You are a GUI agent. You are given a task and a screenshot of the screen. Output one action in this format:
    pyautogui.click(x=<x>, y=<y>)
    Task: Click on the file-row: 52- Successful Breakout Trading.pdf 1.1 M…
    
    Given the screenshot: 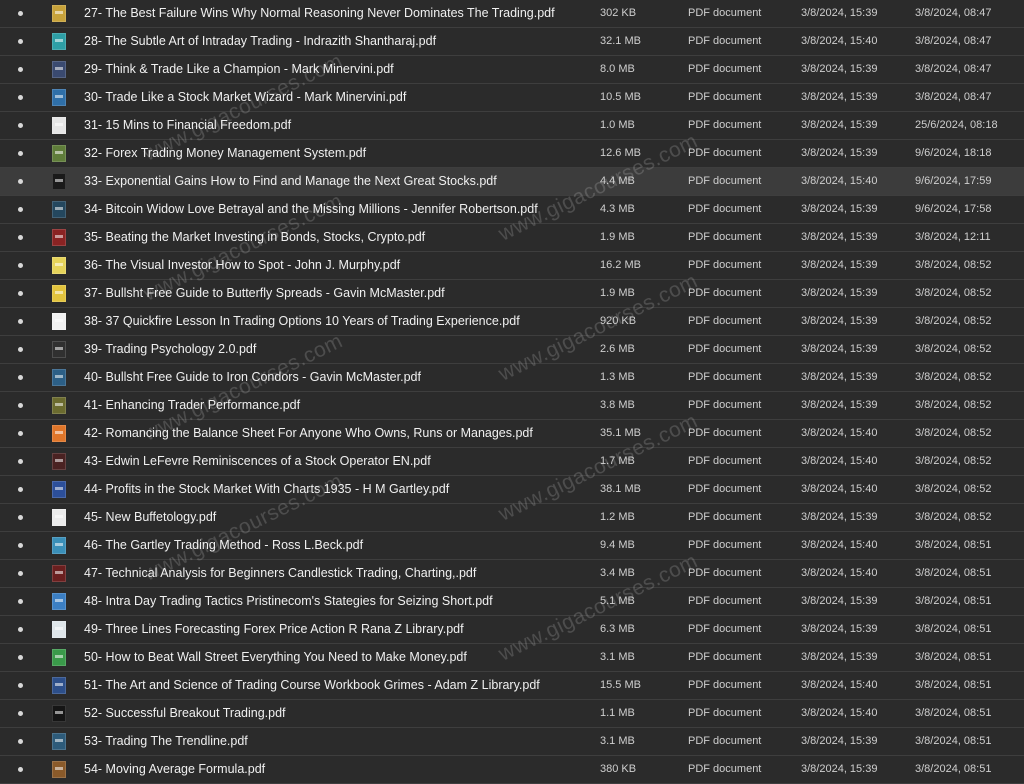 What is the action you would take?
    pyautogui.click(x=512, y=714)
    